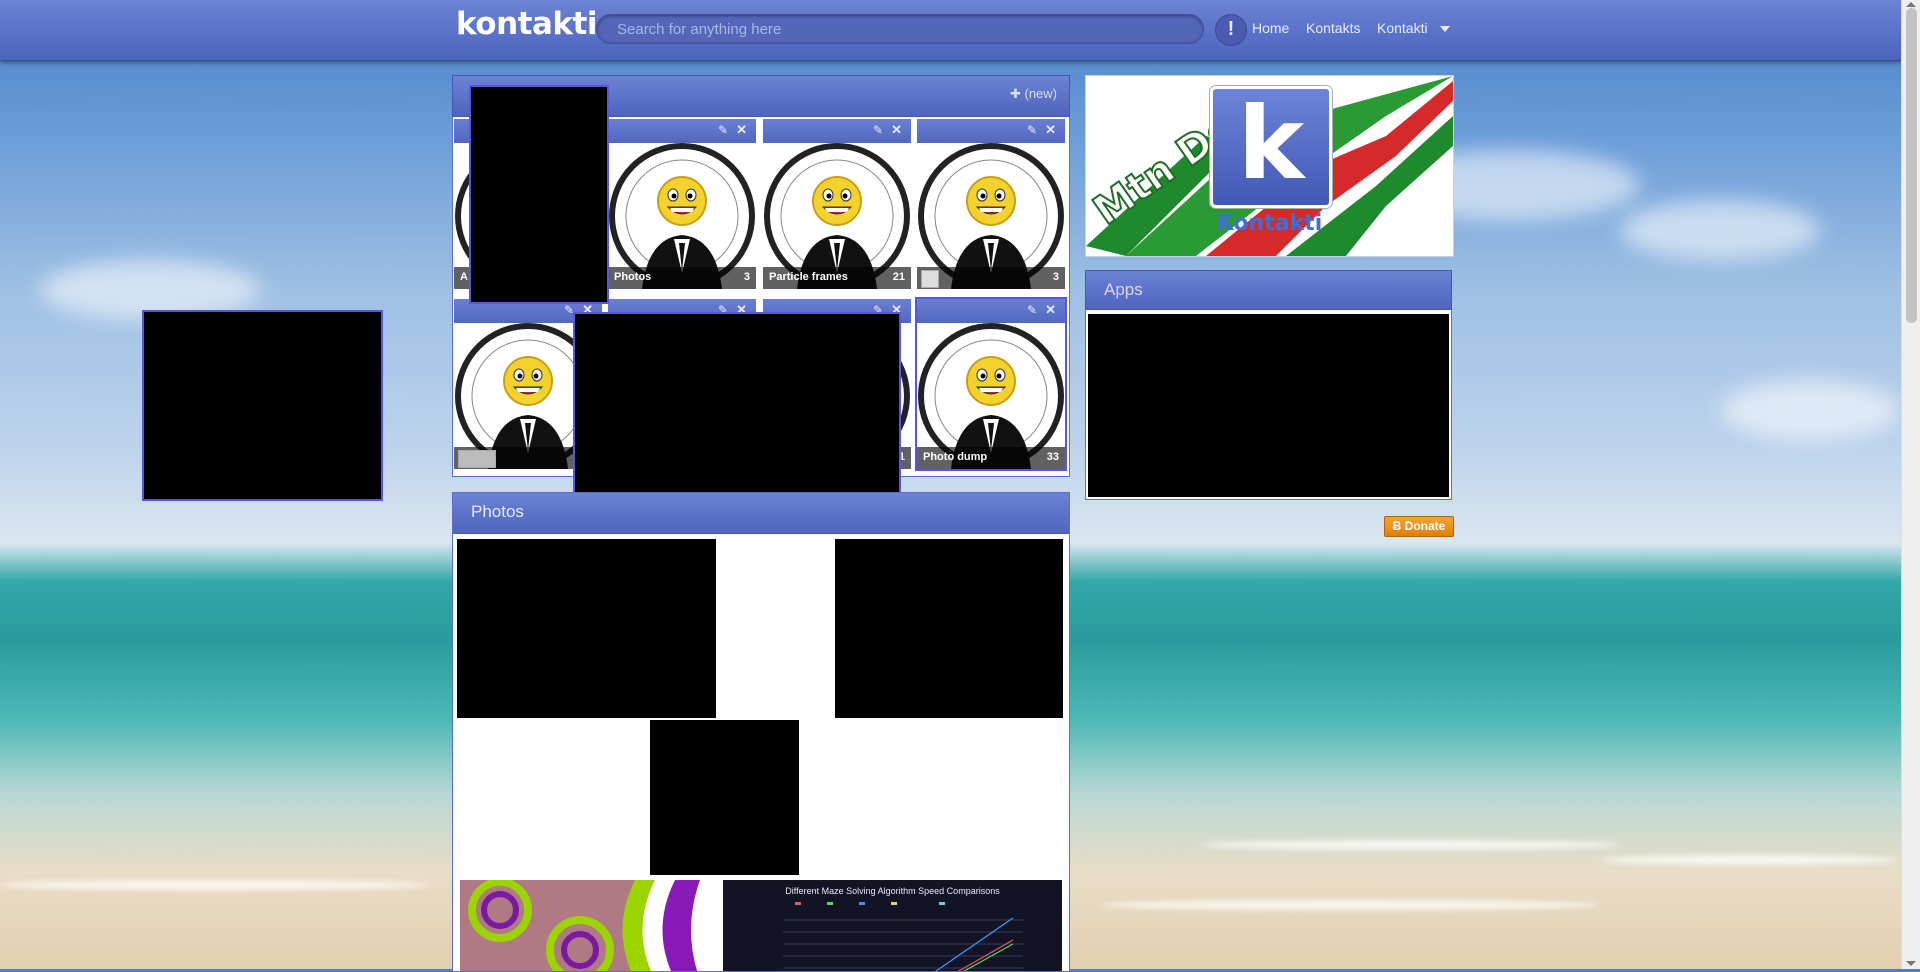 This screenshot has width=1920, height=972. What do you see at coordinates (1425, 526) in the screenshot?
I see `donate-label: Donate` at bounding box center [1425, 526].